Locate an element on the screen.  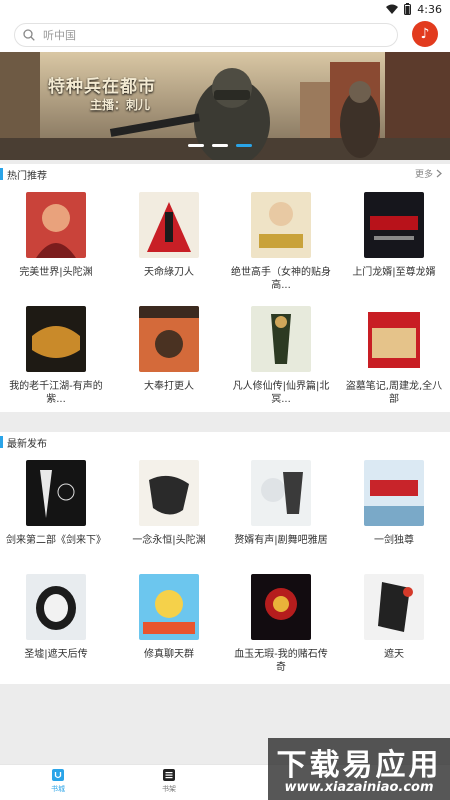
music-player-button: ♪ is located at coordinates (425, 34).